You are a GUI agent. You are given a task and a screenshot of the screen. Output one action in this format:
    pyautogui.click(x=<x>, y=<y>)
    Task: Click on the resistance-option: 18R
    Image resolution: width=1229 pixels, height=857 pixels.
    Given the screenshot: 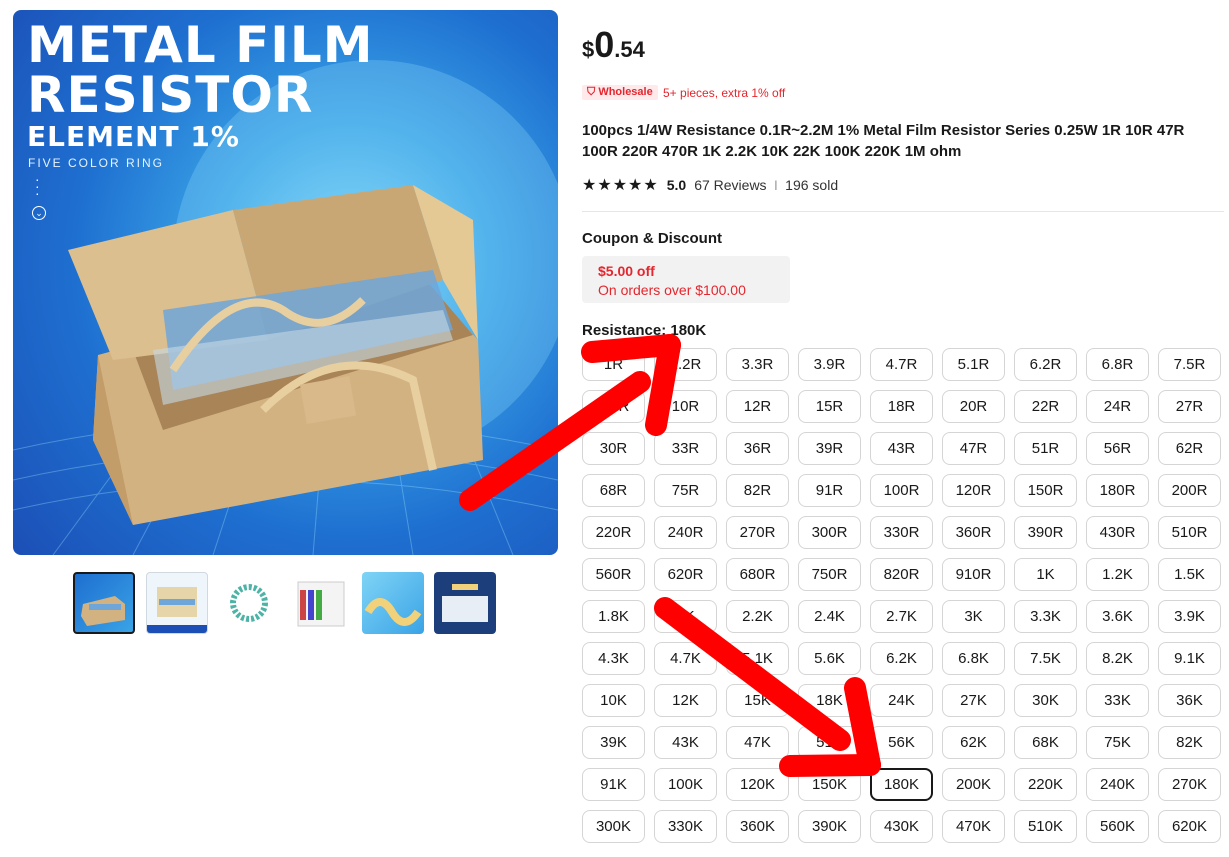 What is the action you would take?
    pyautogui.click(x=901, y=406)
    